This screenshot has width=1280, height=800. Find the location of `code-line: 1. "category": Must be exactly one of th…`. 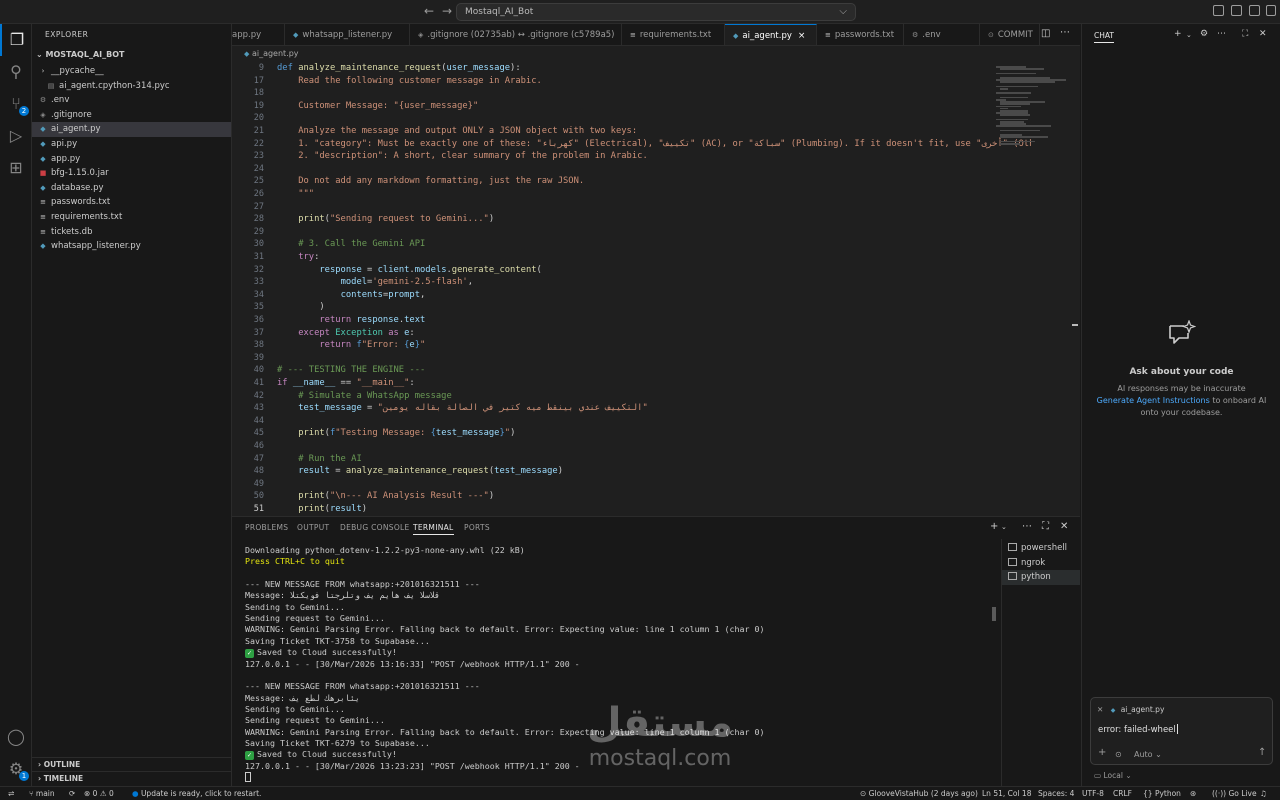

code-line: 1. "category": Must be exactly one of th… is located at coordinates (654, 144).